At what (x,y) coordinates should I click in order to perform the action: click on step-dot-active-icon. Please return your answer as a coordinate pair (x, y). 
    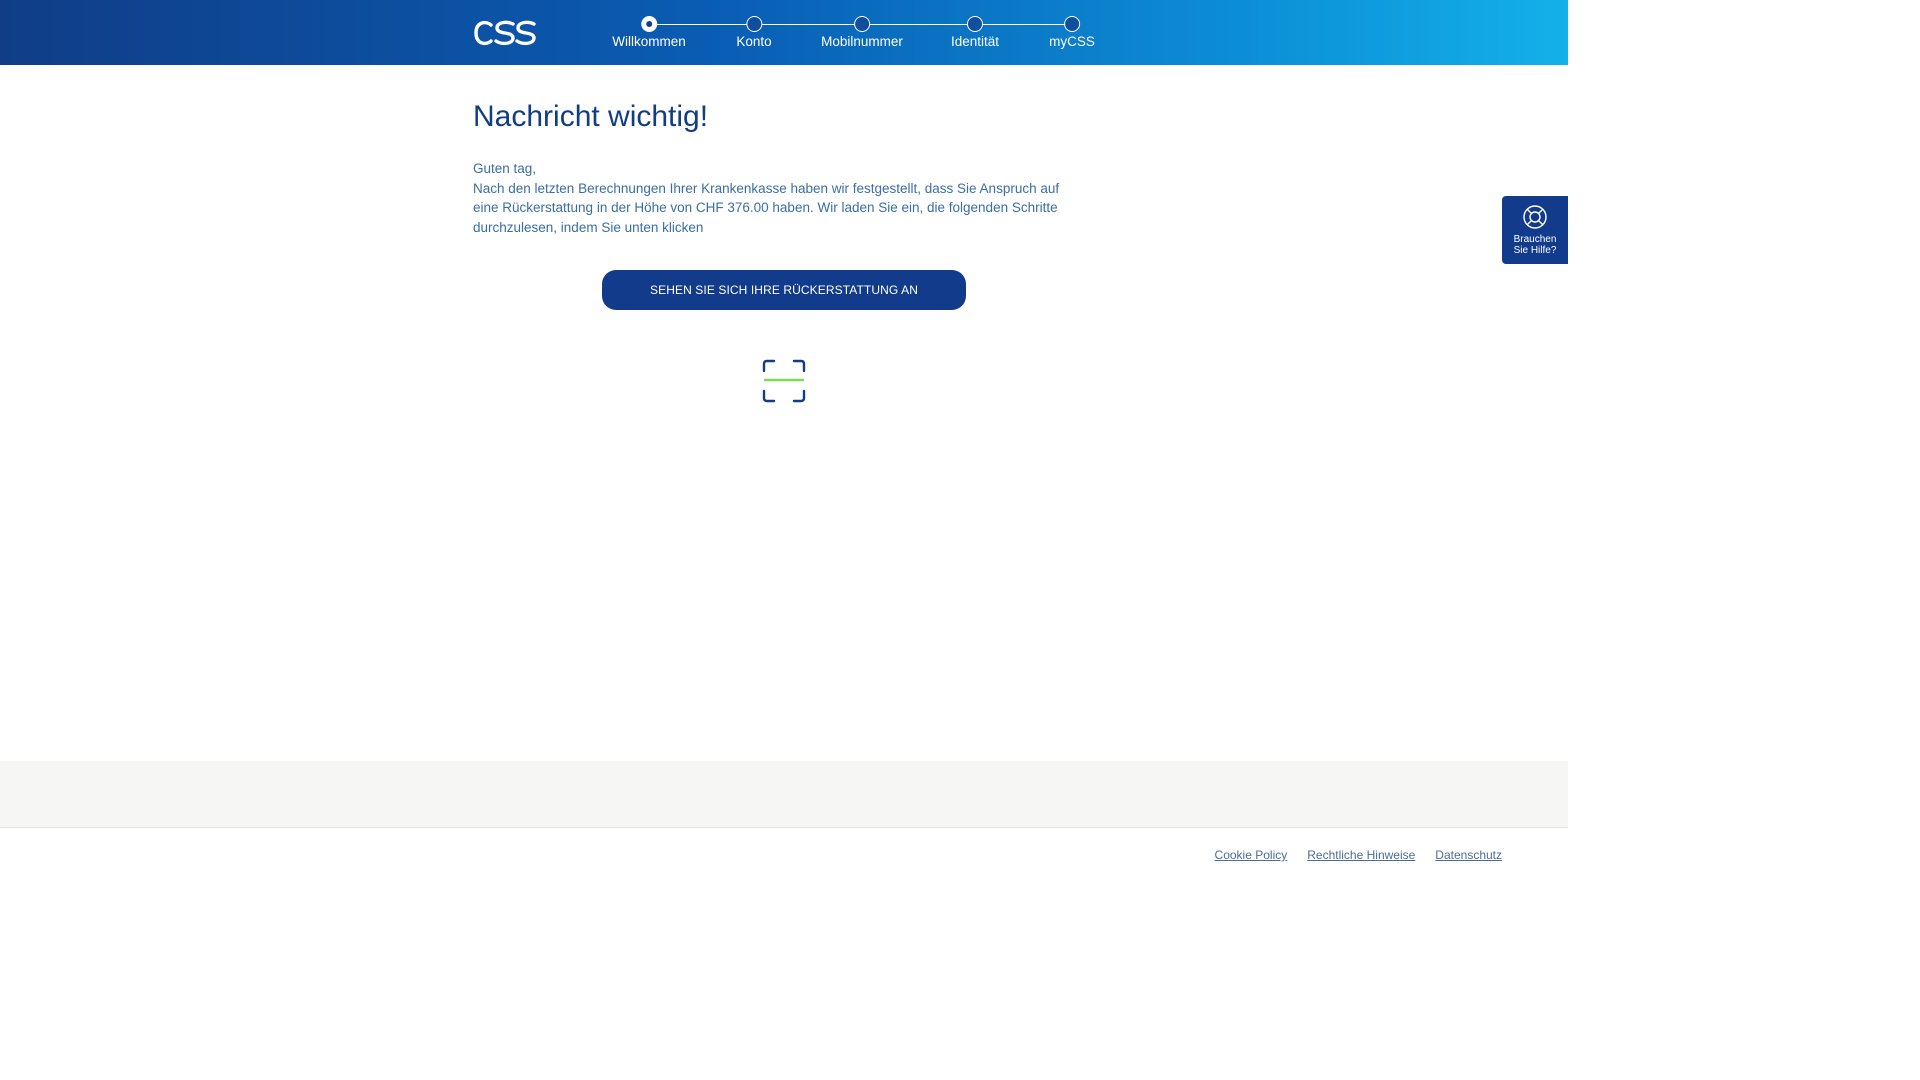
    Looking at the image, I should click on (648, 24).